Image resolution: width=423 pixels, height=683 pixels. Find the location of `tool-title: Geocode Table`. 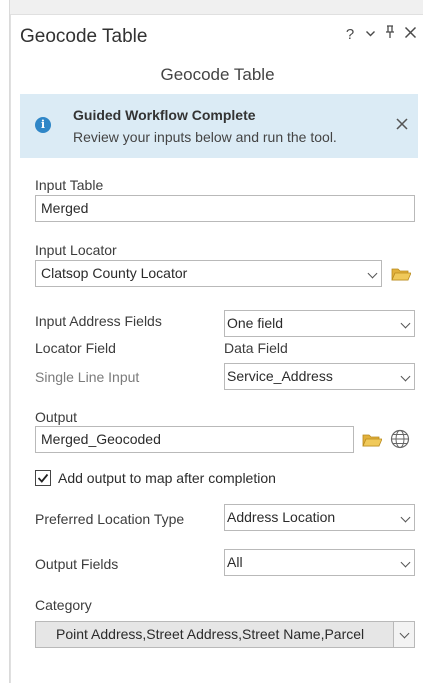

tool-title: Geocode Table is located at coordinates (217, 74).